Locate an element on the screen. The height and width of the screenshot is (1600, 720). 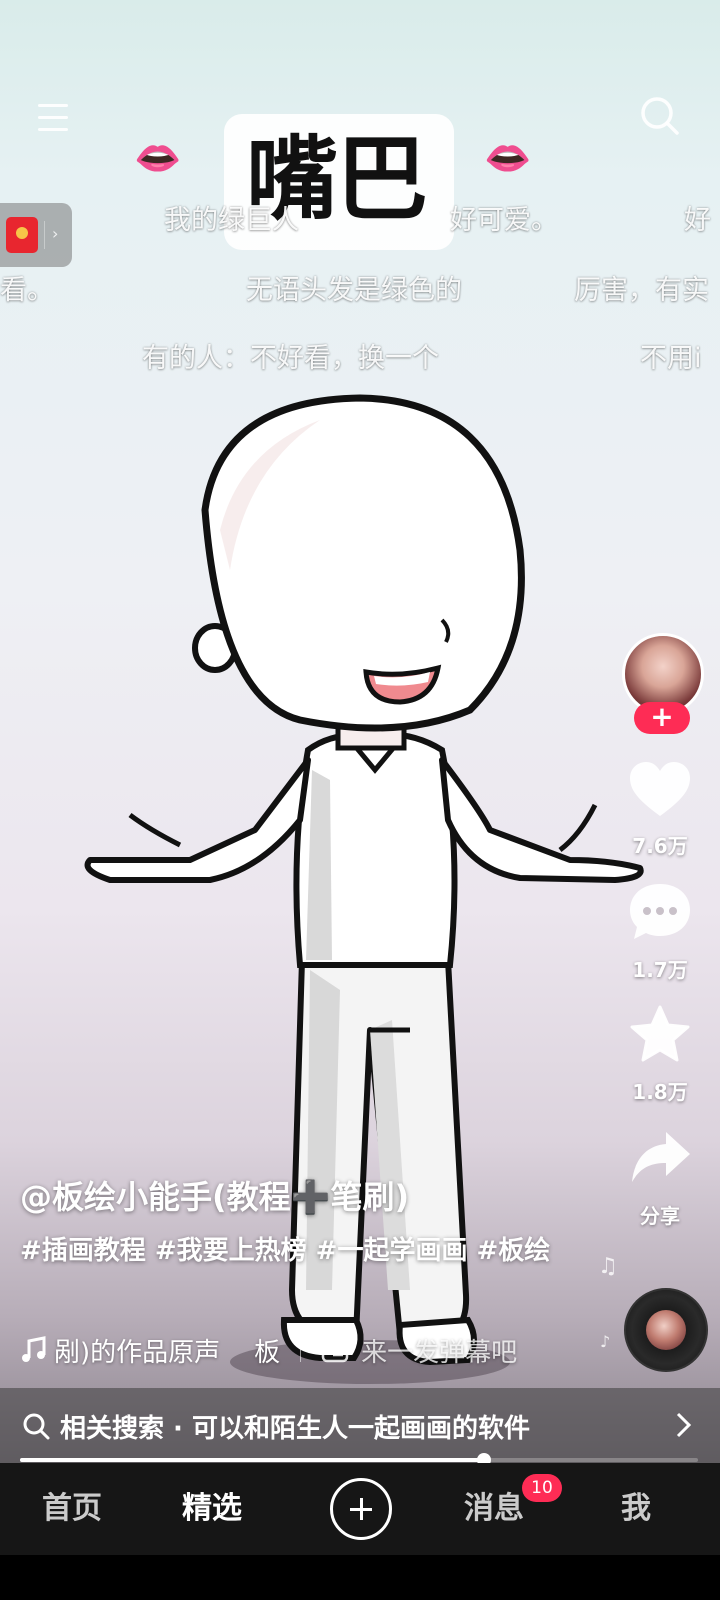
related-search-text: 相关搜索 · 可以和陌生人一起画画的软件 is located at coordinates (295, 1426).